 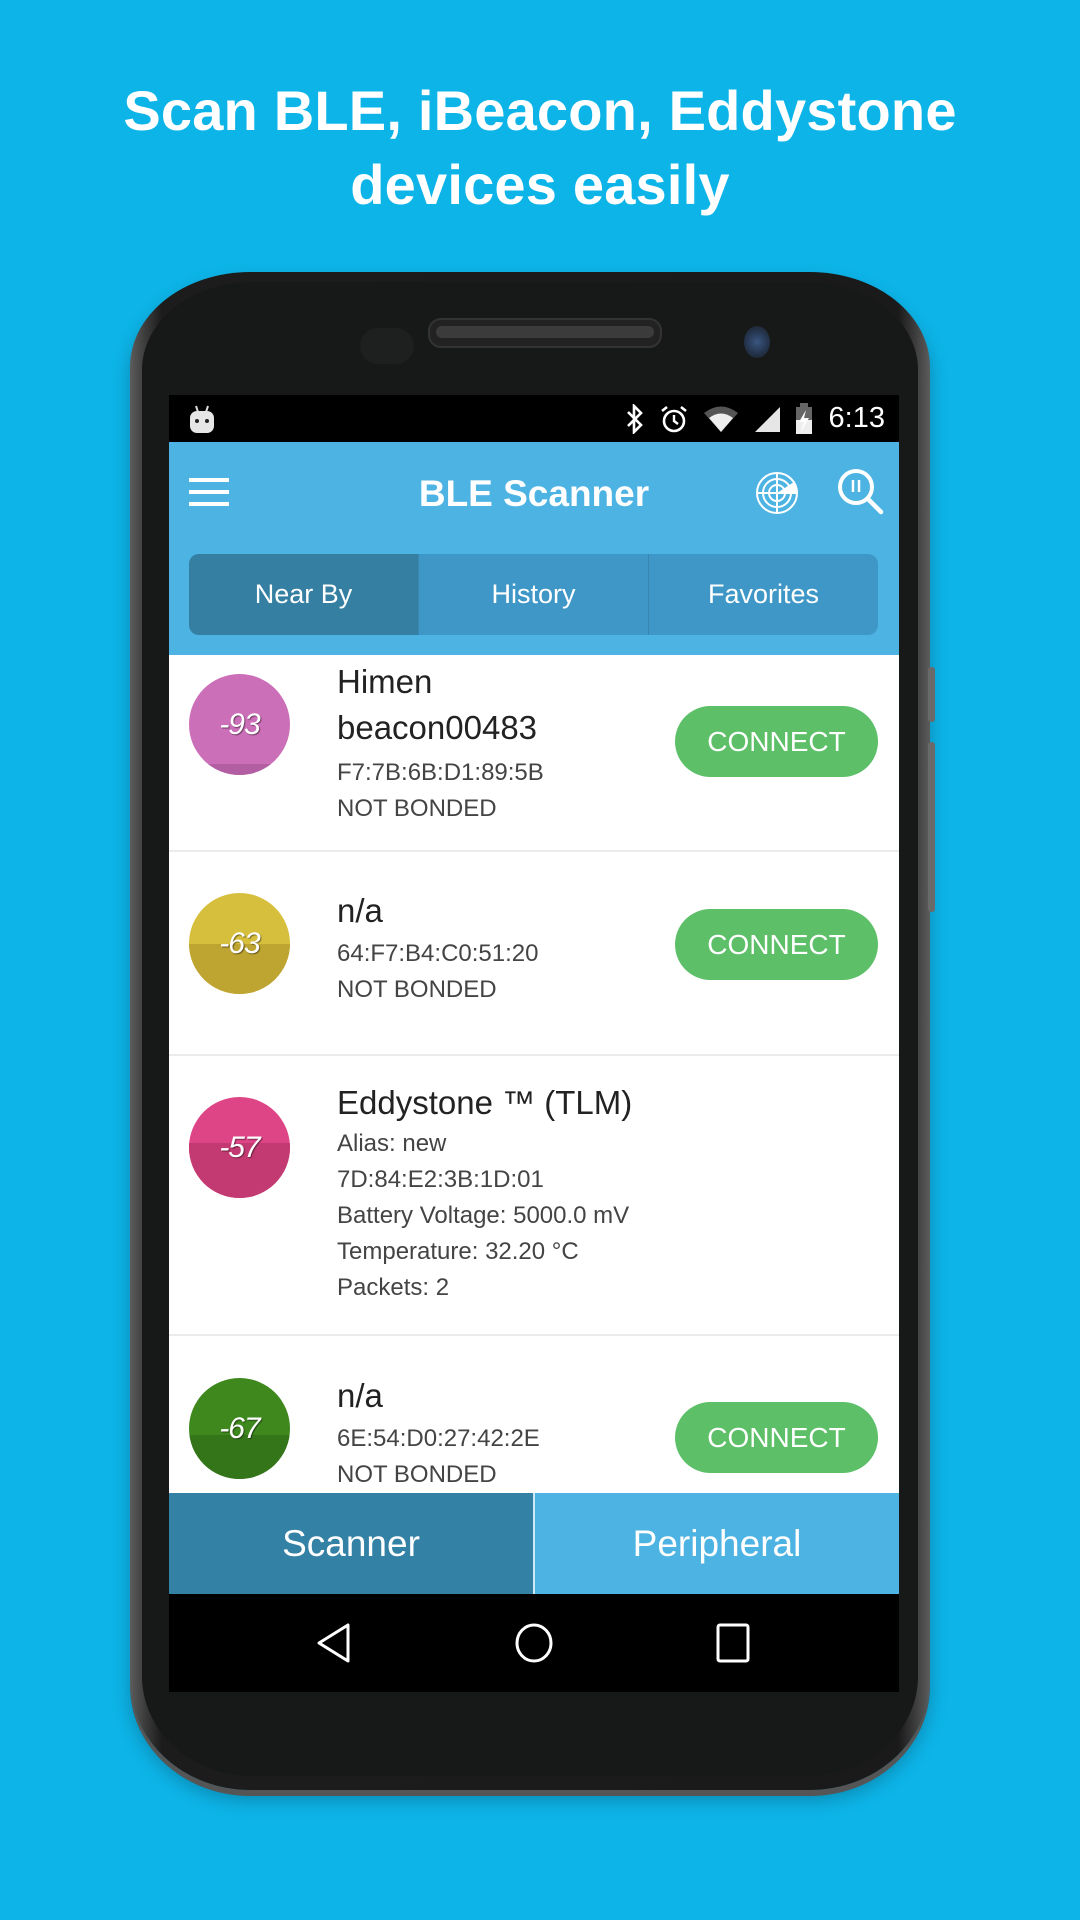 I want to click on device-mac: 6E:54:D0:27:42:2E, so click(x=438, y=1438).